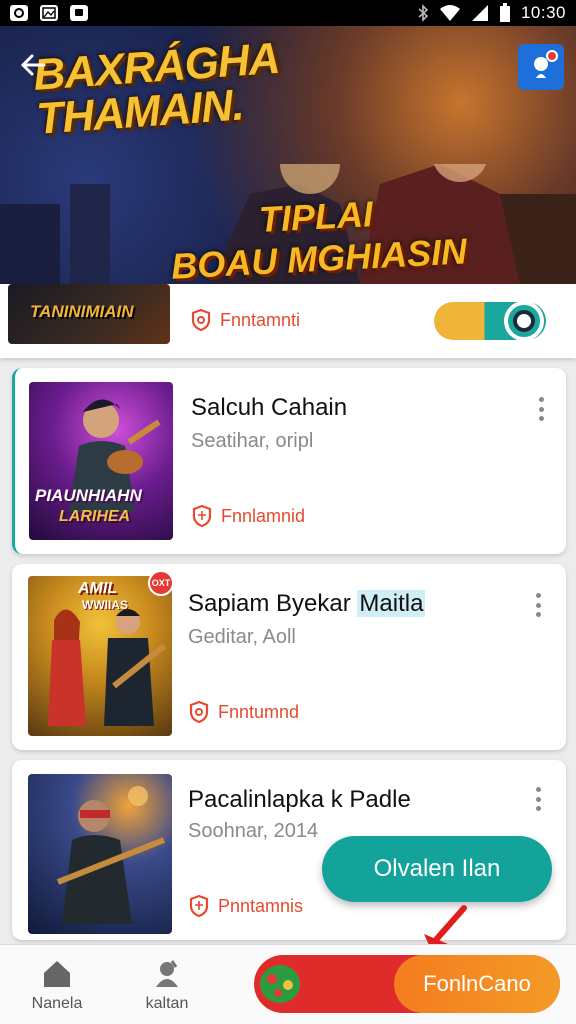 The width and height of the screenshot is (576, 1024). What do you see at coordinates (477, 984) in the screenshot?
I see `promo-button: FonlnCano` at bounding box center [477, 984].